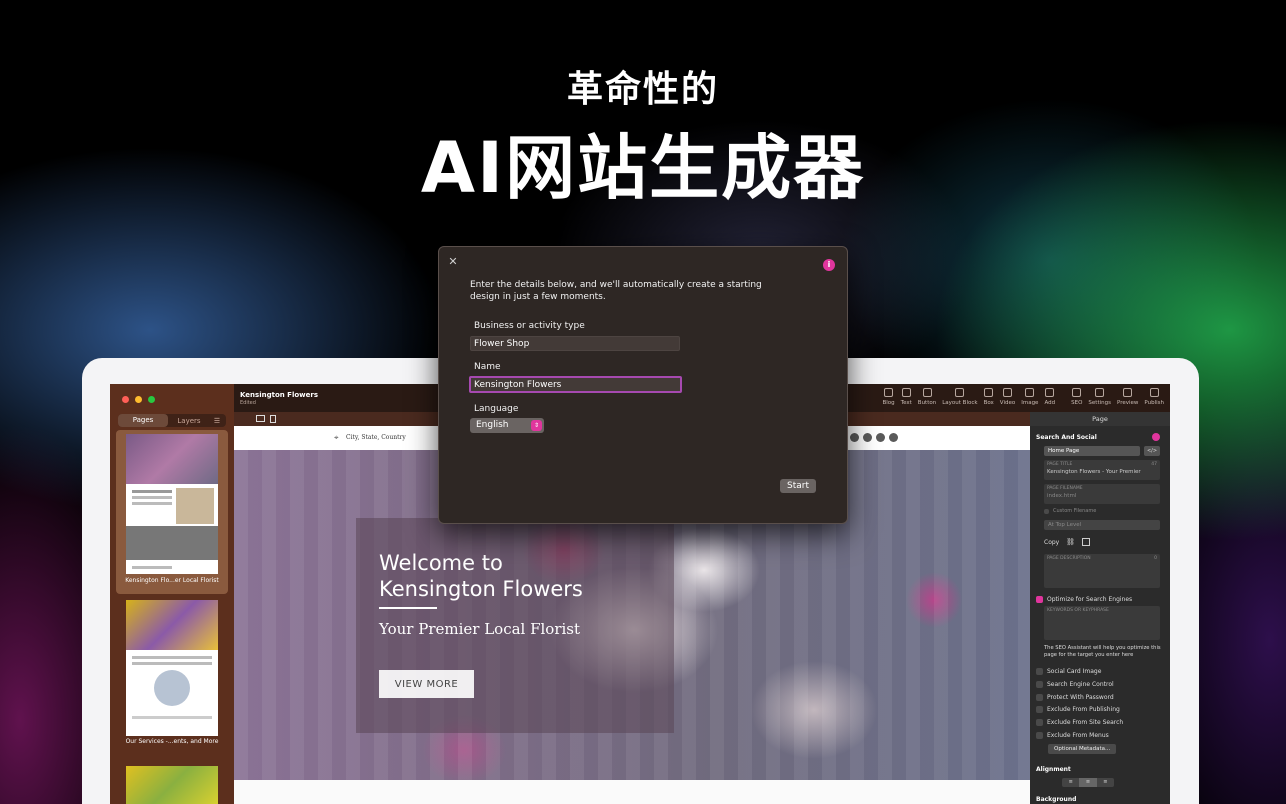  I want to click on hero-subtitle: 革命性的, so click(642, 89).